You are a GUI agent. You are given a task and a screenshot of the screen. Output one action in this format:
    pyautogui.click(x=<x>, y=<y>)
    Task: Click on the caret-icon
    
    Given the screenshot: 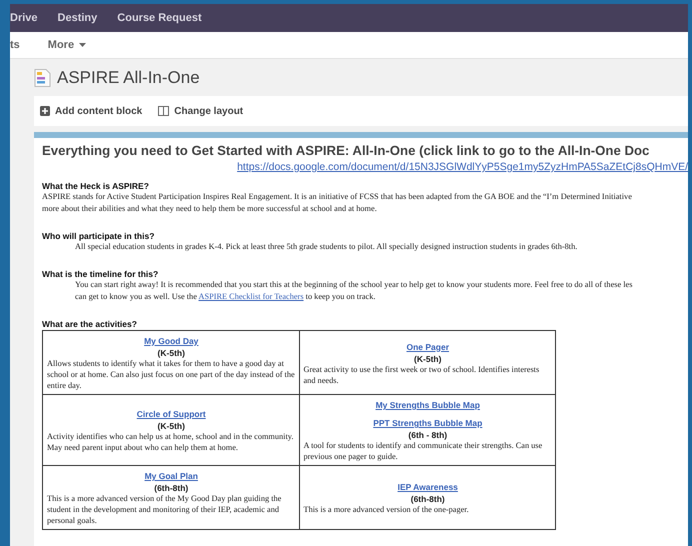 What is the action you would take?
    pyautogui.click(x=82, y=45)
    